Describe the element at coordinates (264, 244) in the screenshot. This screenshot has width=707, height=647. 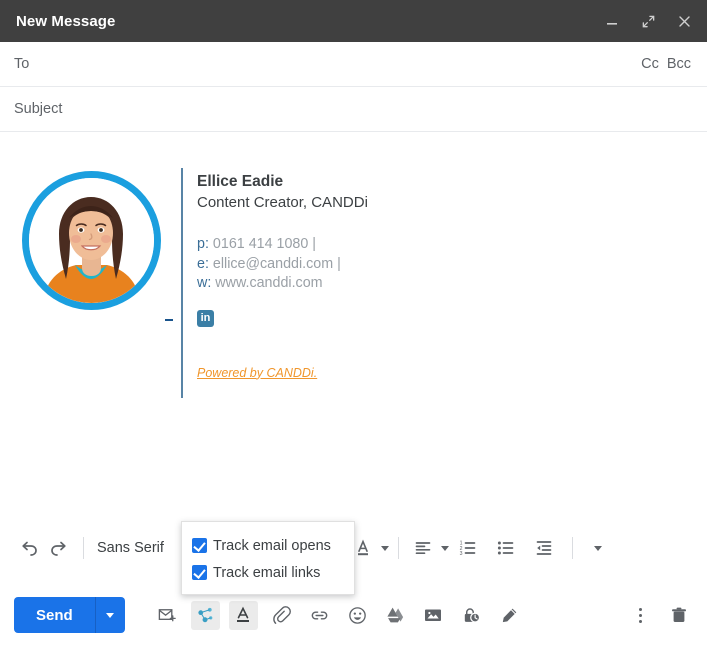
I see `phone-value: 0161 414 1080 |` at that location.